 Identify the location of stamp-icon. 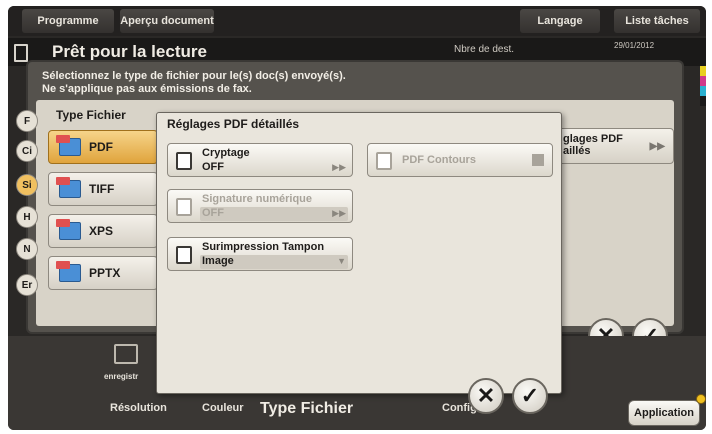
(184, 255).